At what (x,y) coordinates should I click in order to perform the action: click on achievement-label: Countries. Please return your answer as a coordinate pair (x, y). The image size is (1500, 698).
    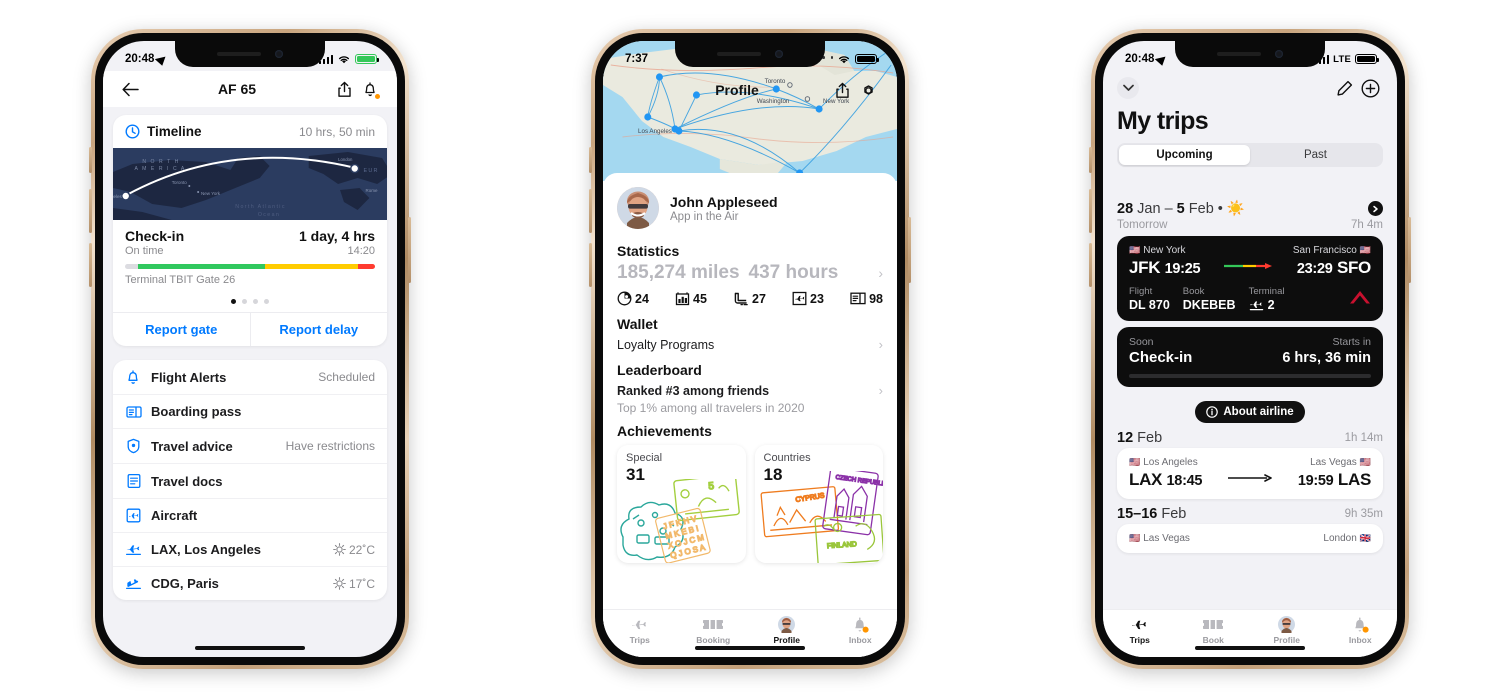
    Looking at the image, I should click on (787, 458).